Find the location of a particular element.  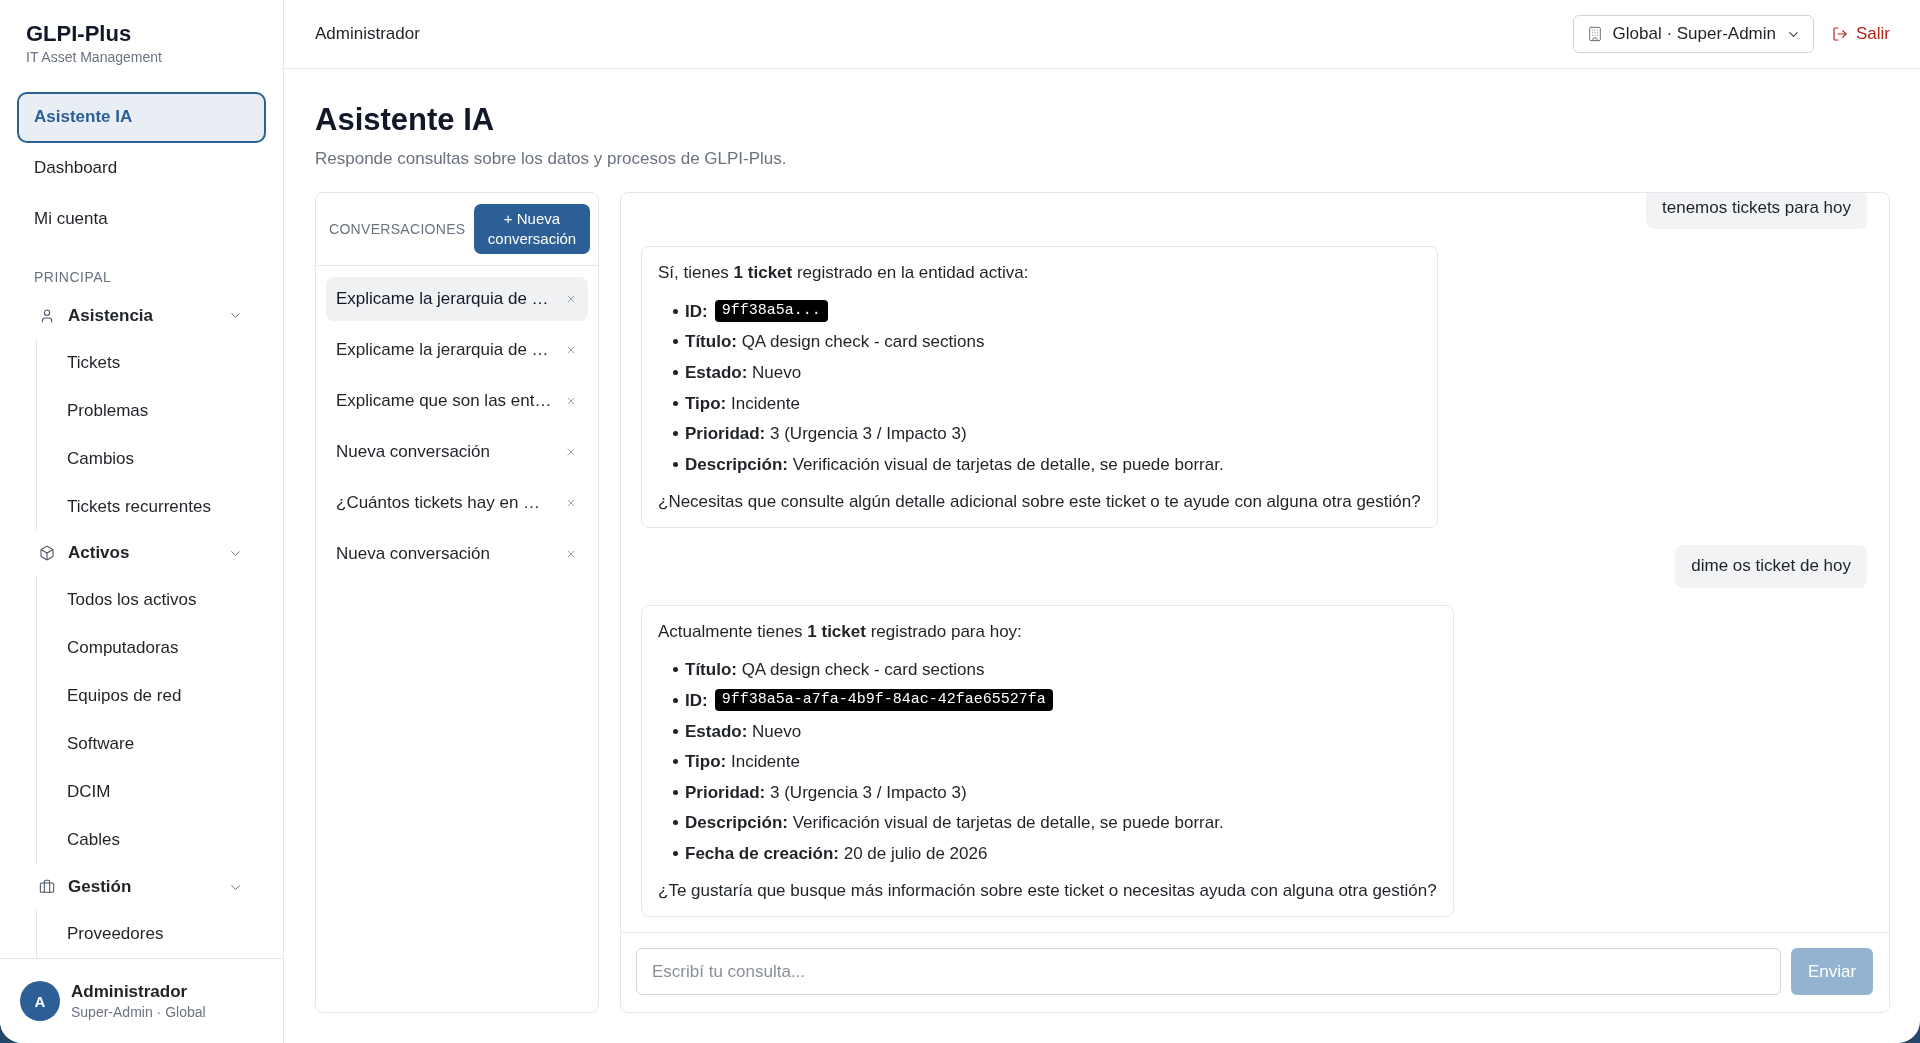

header-title: Administrador is located at coordinates (367, 34).